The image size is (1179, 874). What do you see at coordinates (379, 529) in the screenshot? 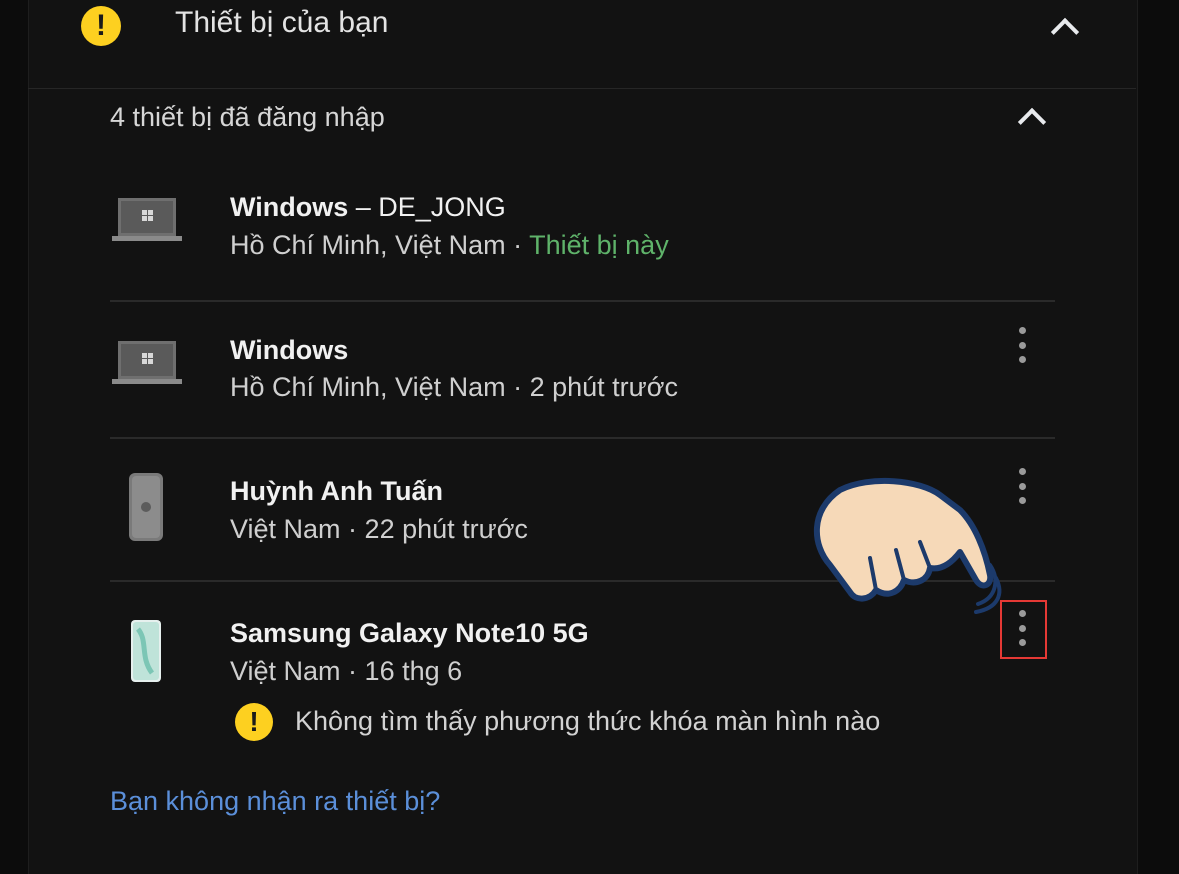
I see `device-meta: Việt Nam · 22 phút trước` at bounding box center [379, 529].